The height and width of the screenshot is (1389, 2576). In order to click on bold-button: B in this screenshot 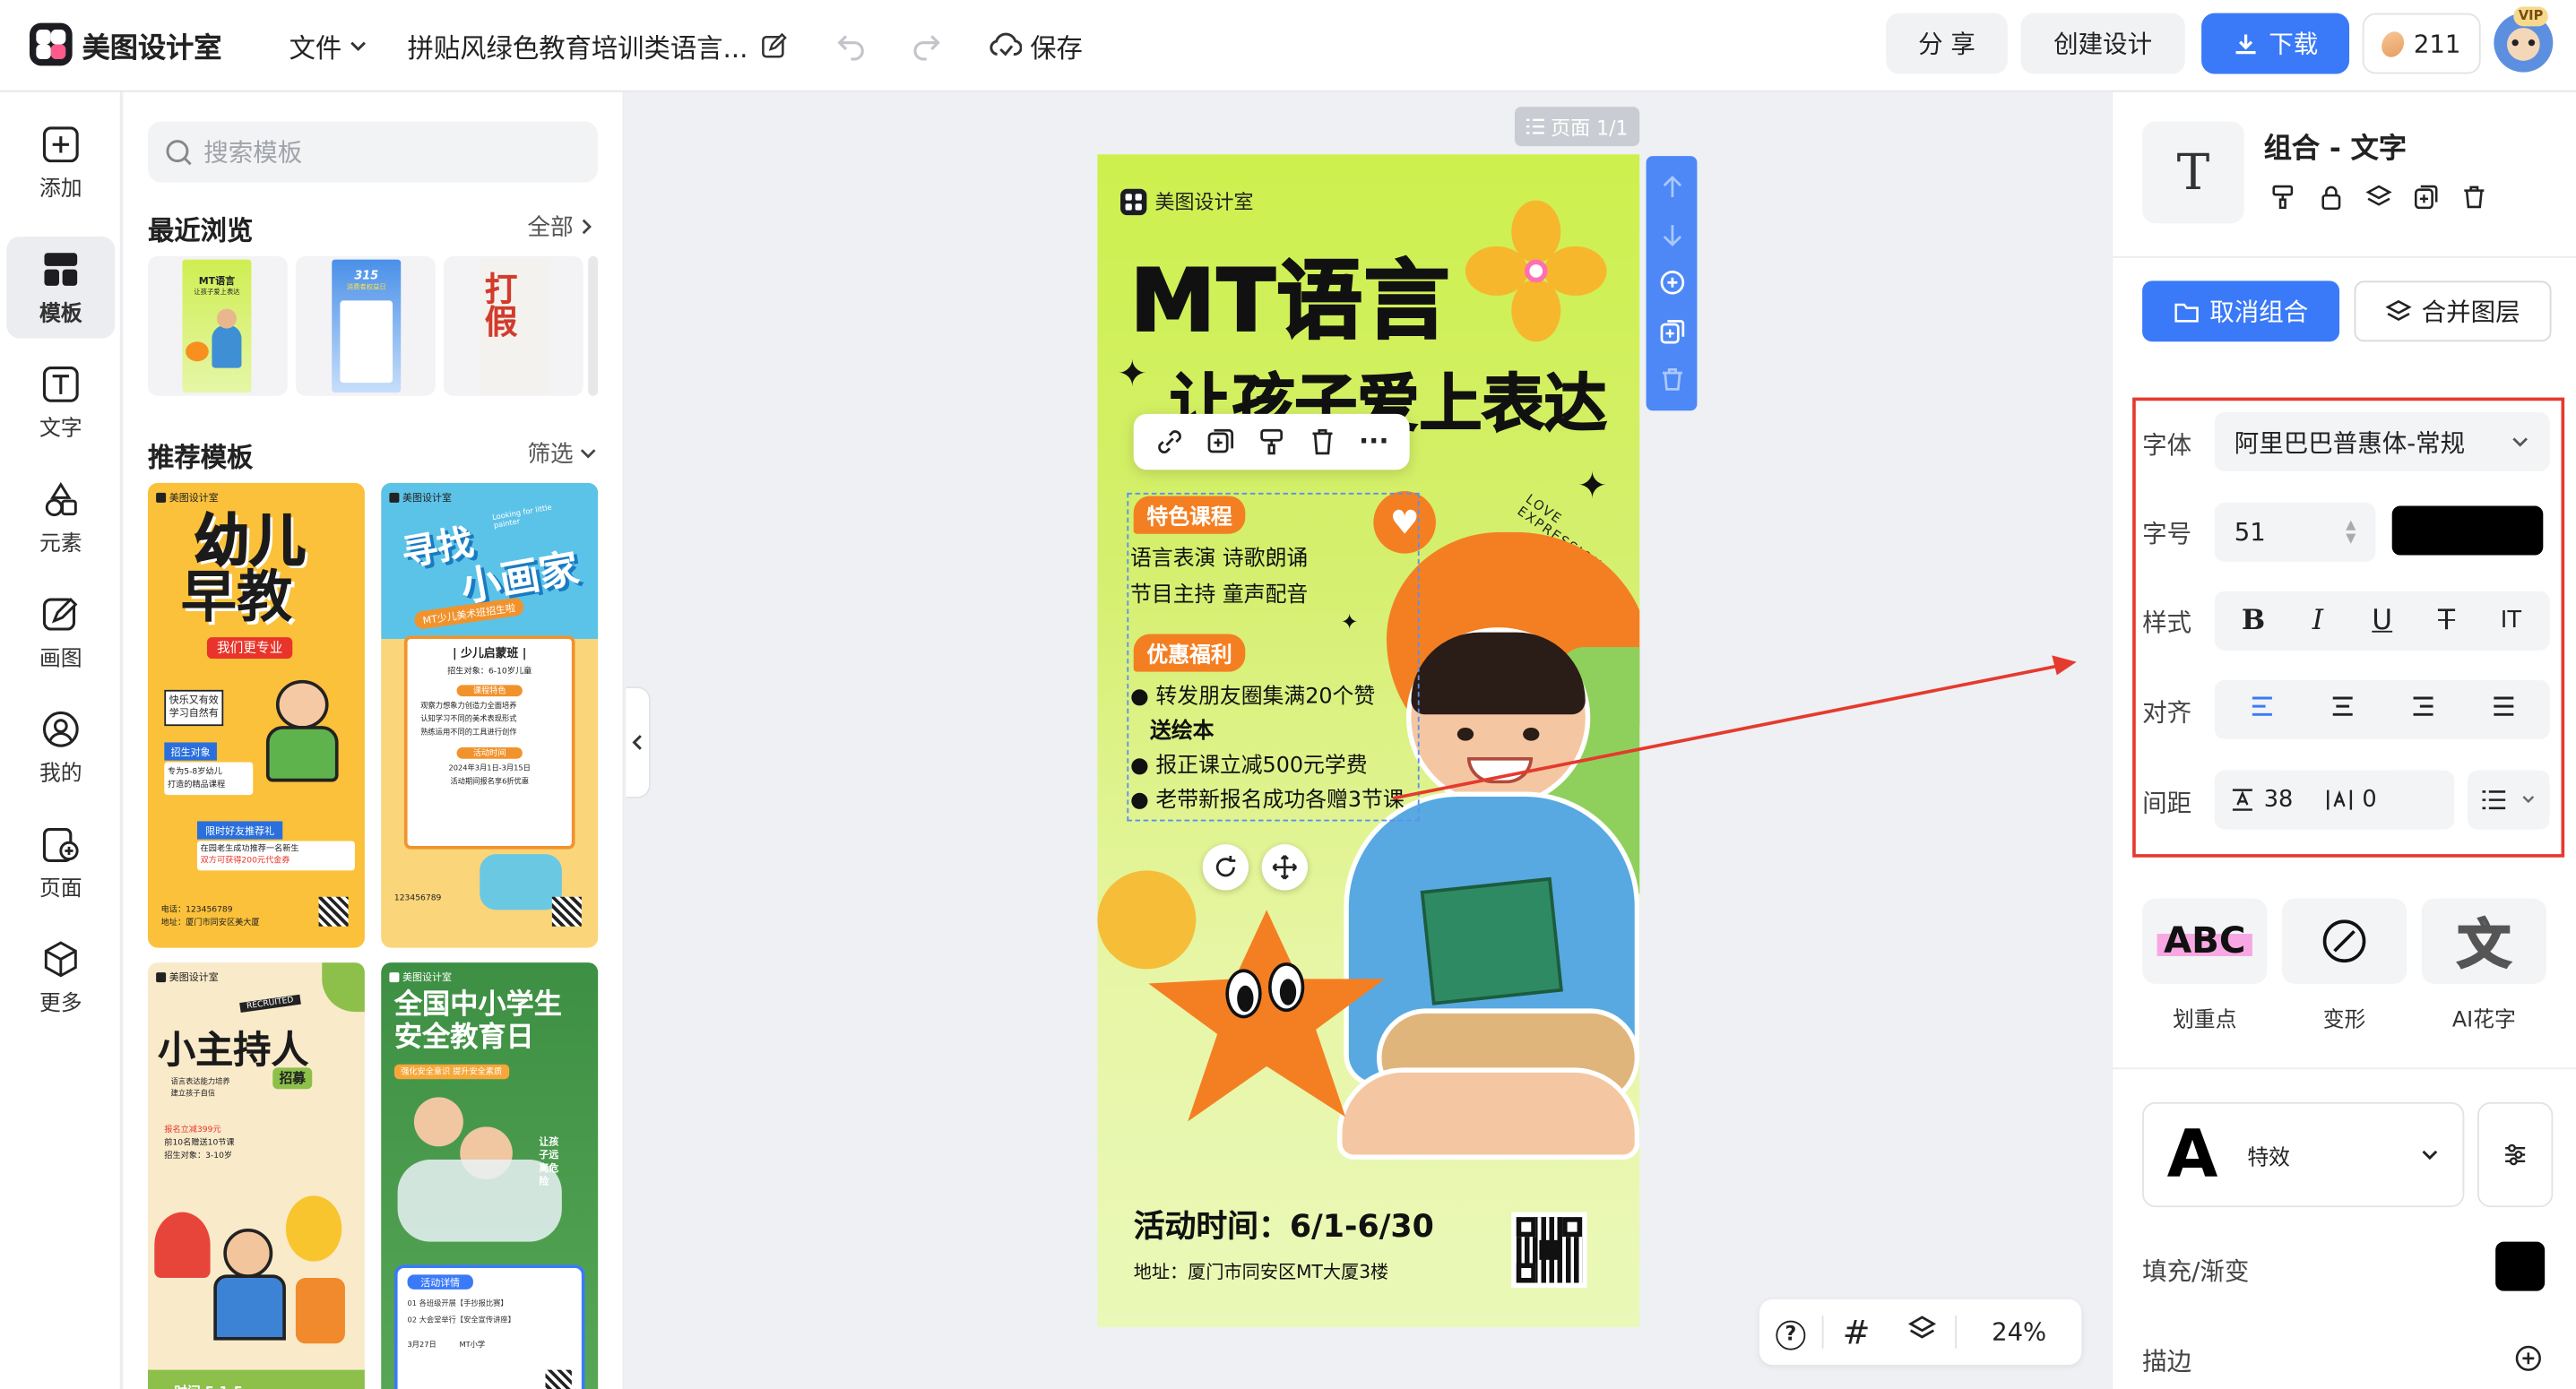, I will do `click(2253, 621)`.